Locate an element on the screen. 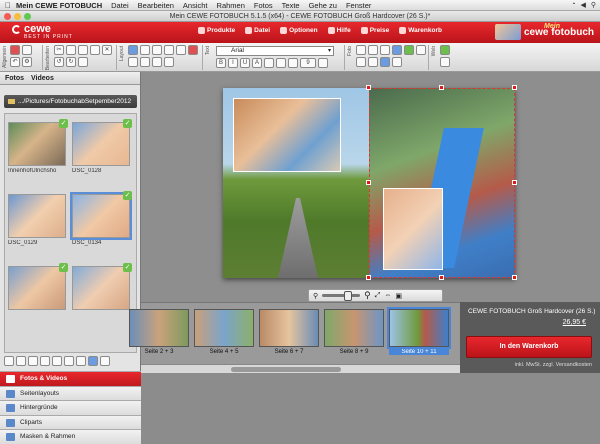 The image size is (600, 444). page-thumbnail: Seite 2 + 3 is located at coordinates (159, 332).